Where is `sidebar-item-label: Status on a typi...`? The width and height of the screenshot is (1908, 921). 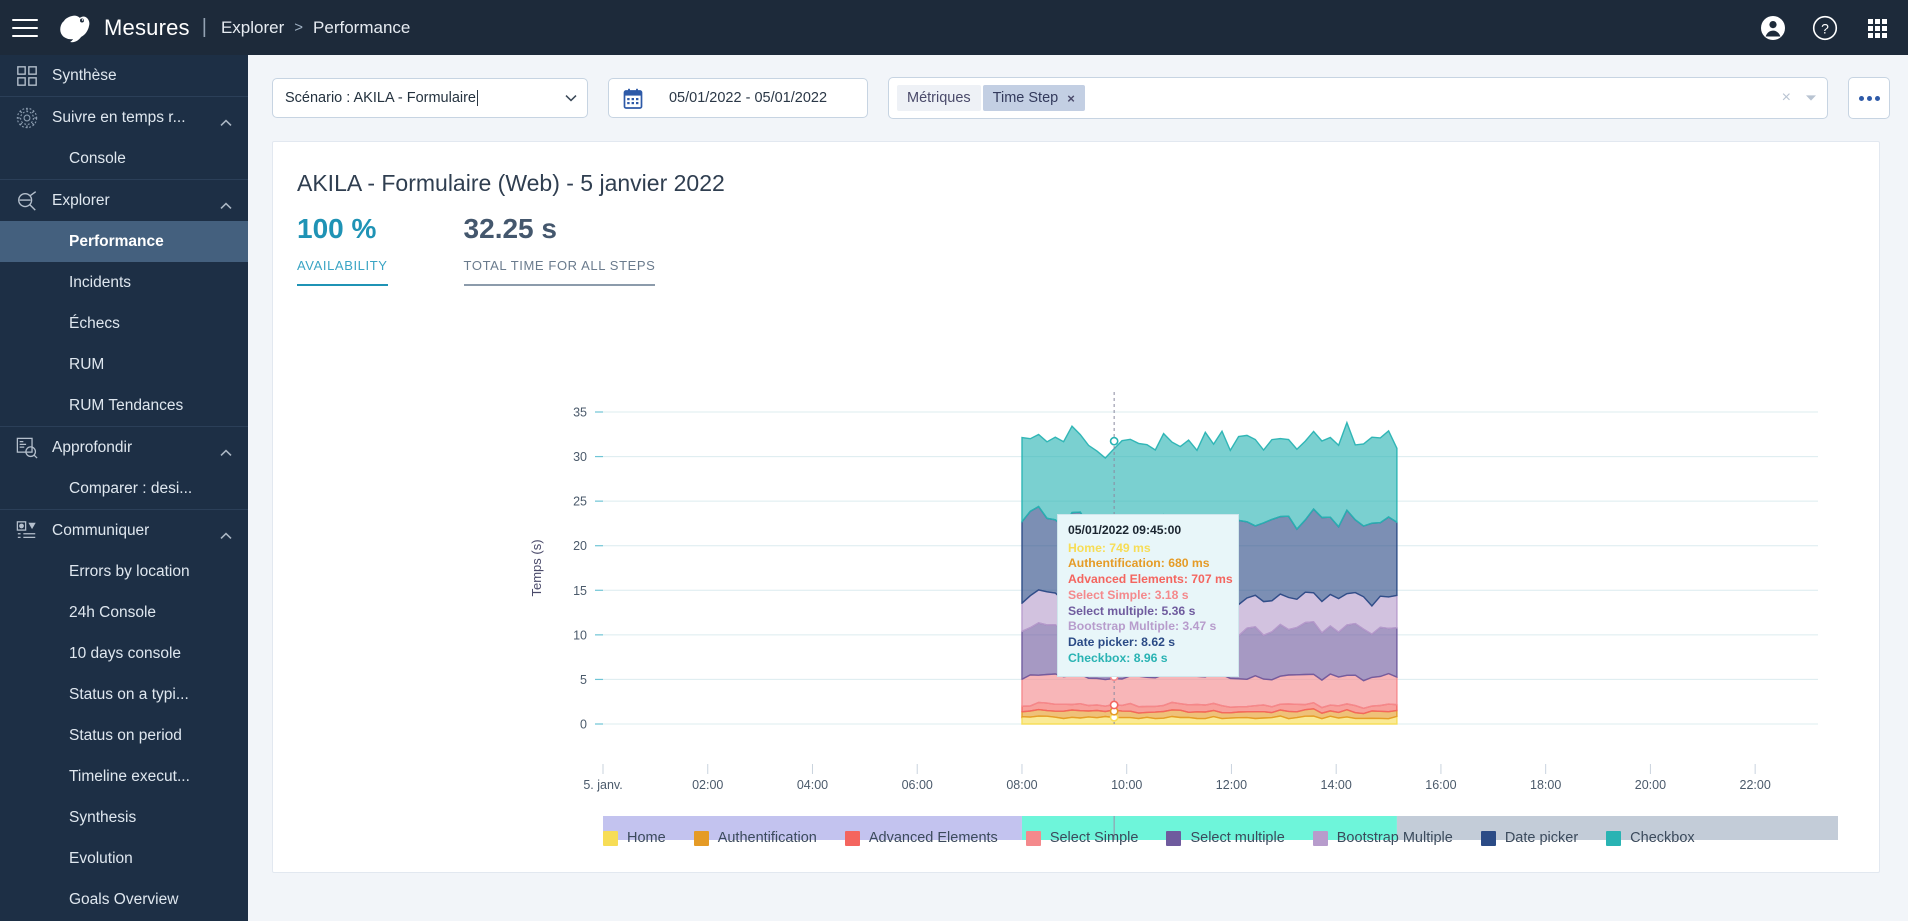 sidebar-item-label: Status on a typi... is located at coordinates (129, 694).